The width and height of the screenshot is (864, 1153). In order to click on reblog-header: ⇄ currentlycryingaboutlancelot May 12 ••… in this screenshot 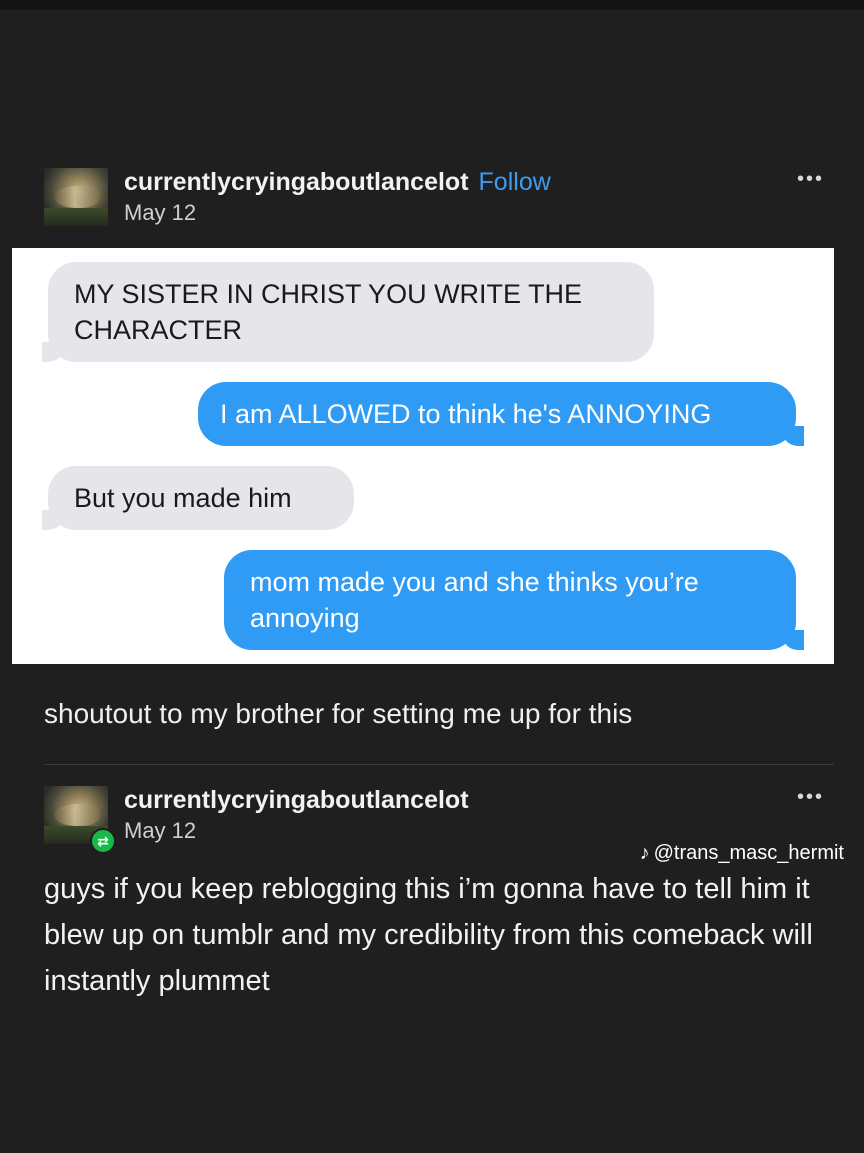, I will do `click(439, 820)`.